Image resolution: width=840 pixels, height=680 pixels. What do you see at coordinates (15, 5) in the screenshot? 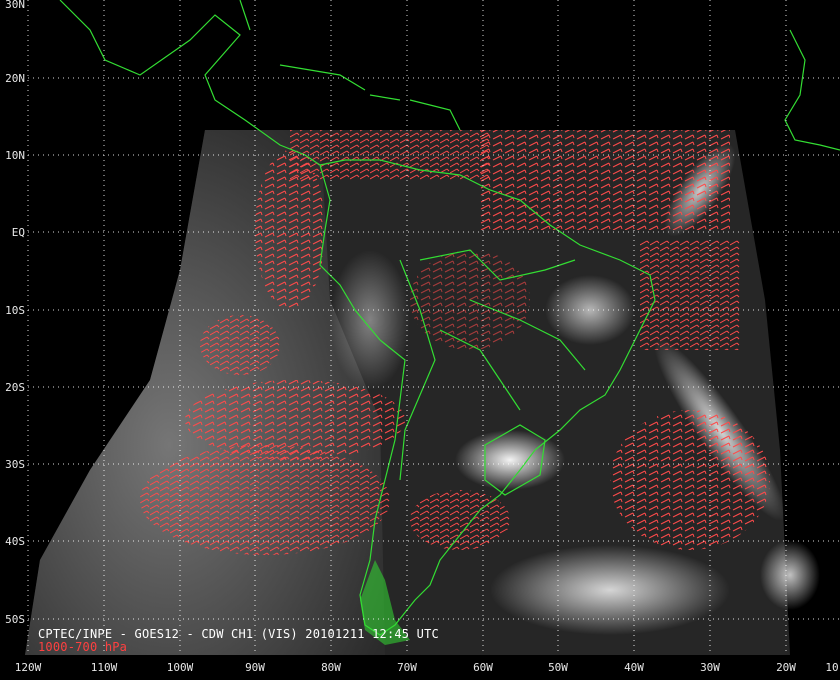
I see `latitude-label: 30N` at bounding box center [15, 5].